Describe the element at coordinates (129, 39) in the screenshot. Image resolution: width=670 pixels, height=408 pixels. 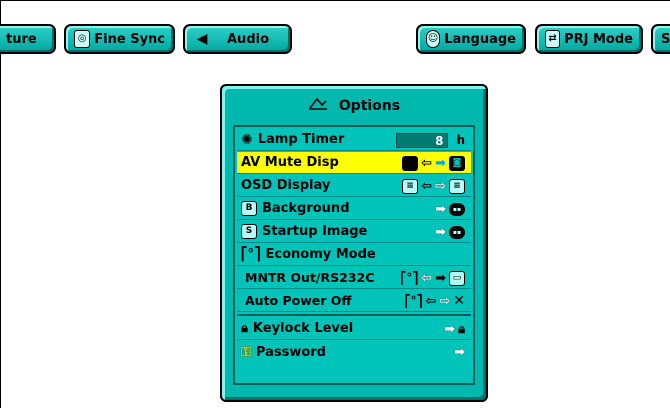
I see `tab-fine-sync-label: Fine Sync` at that location.